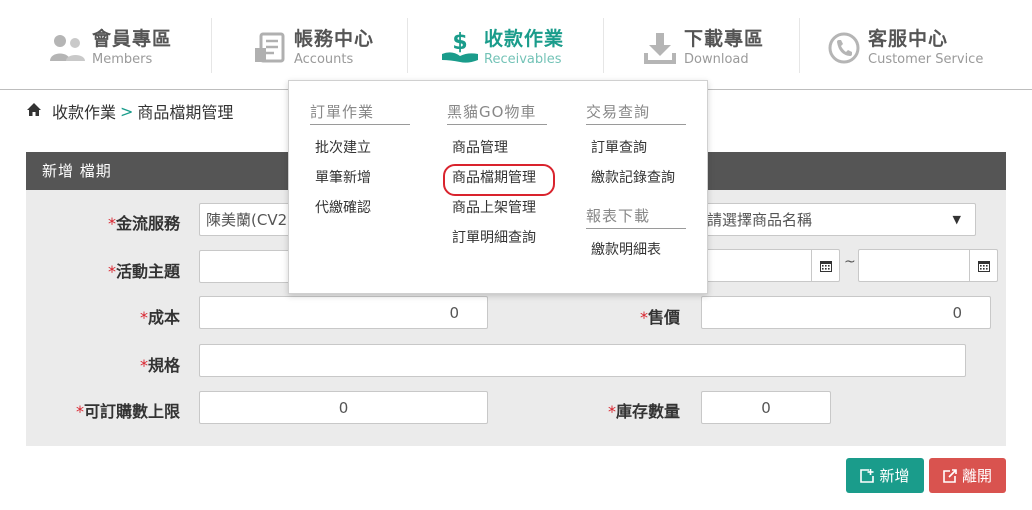  I want to click on activity-topic-label: *活動主題, so click(143, 271).